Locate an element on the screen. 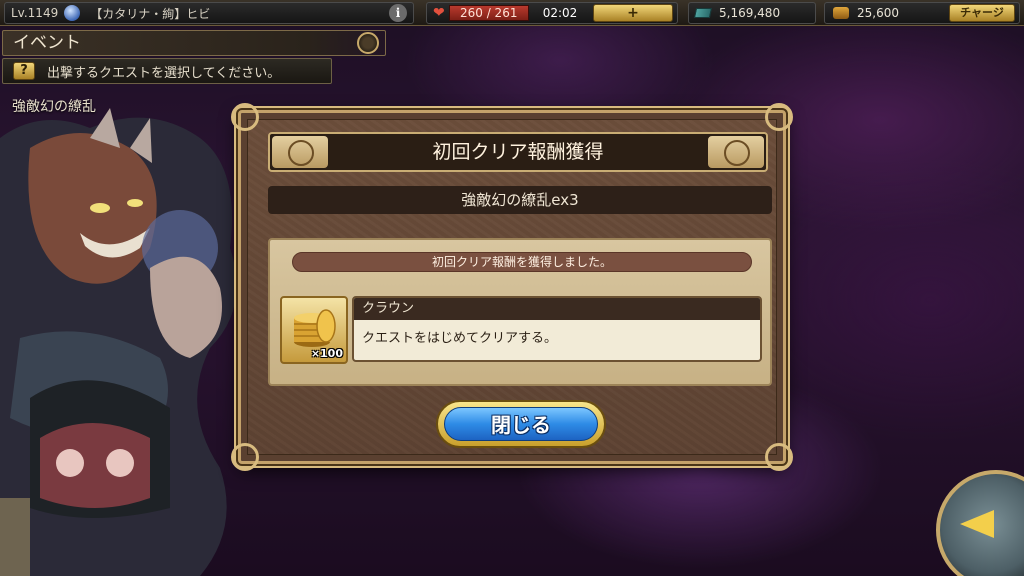 This screenshot has width=1024, height=576. crown-panel: 25,600 チャージ is located at coordinates (922, 13).